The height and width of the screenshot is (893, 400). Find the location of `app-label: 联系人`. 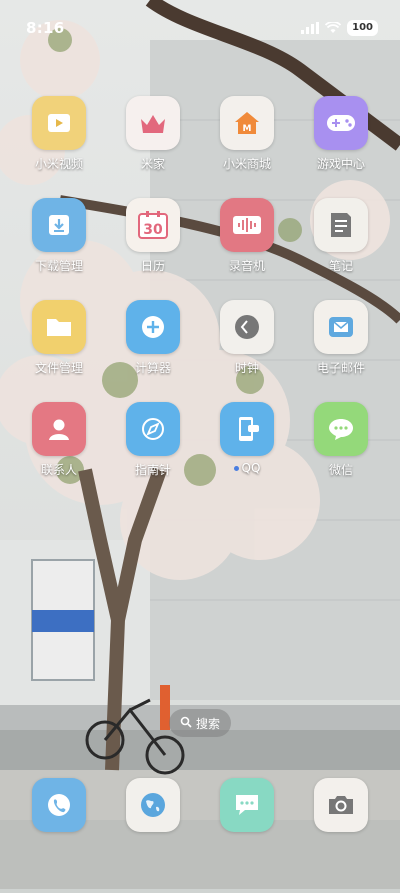

app-label: 联系人 is located at coordinates (58, 470).